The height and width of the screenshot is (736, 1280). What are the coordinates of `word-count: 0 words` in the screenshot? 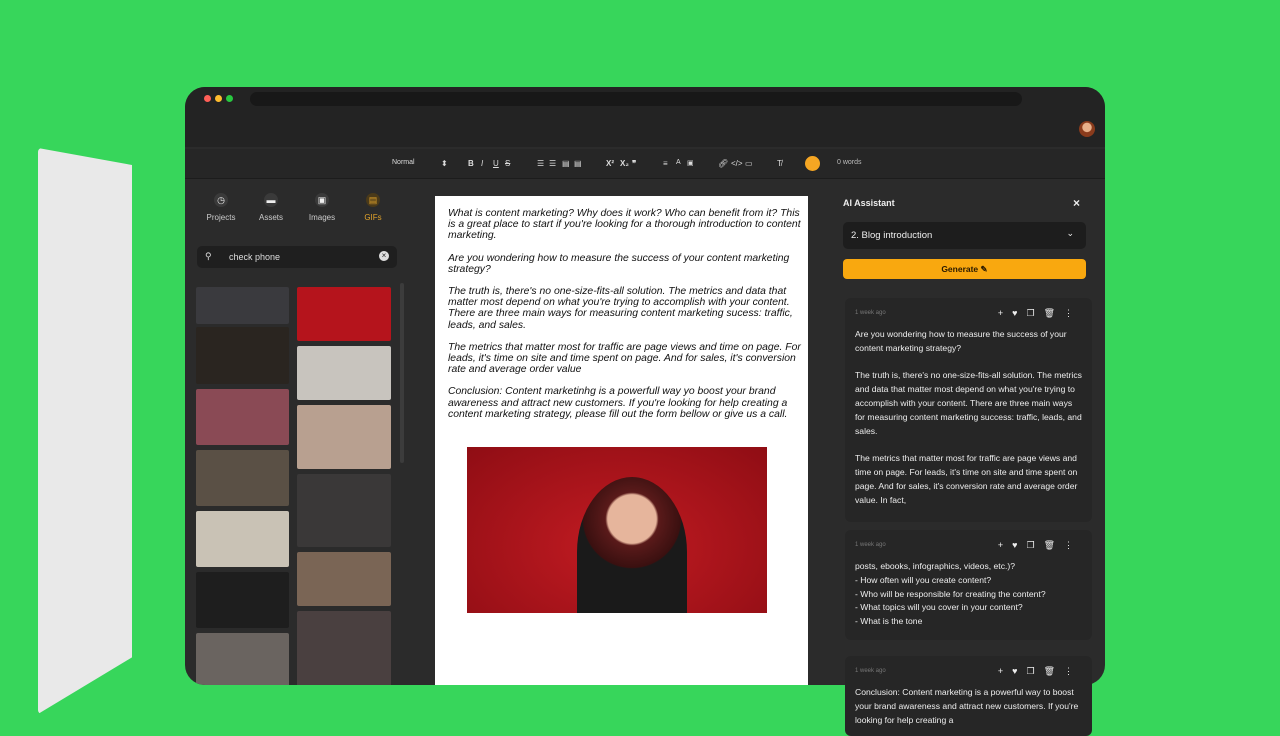 It's located at (849, 162).